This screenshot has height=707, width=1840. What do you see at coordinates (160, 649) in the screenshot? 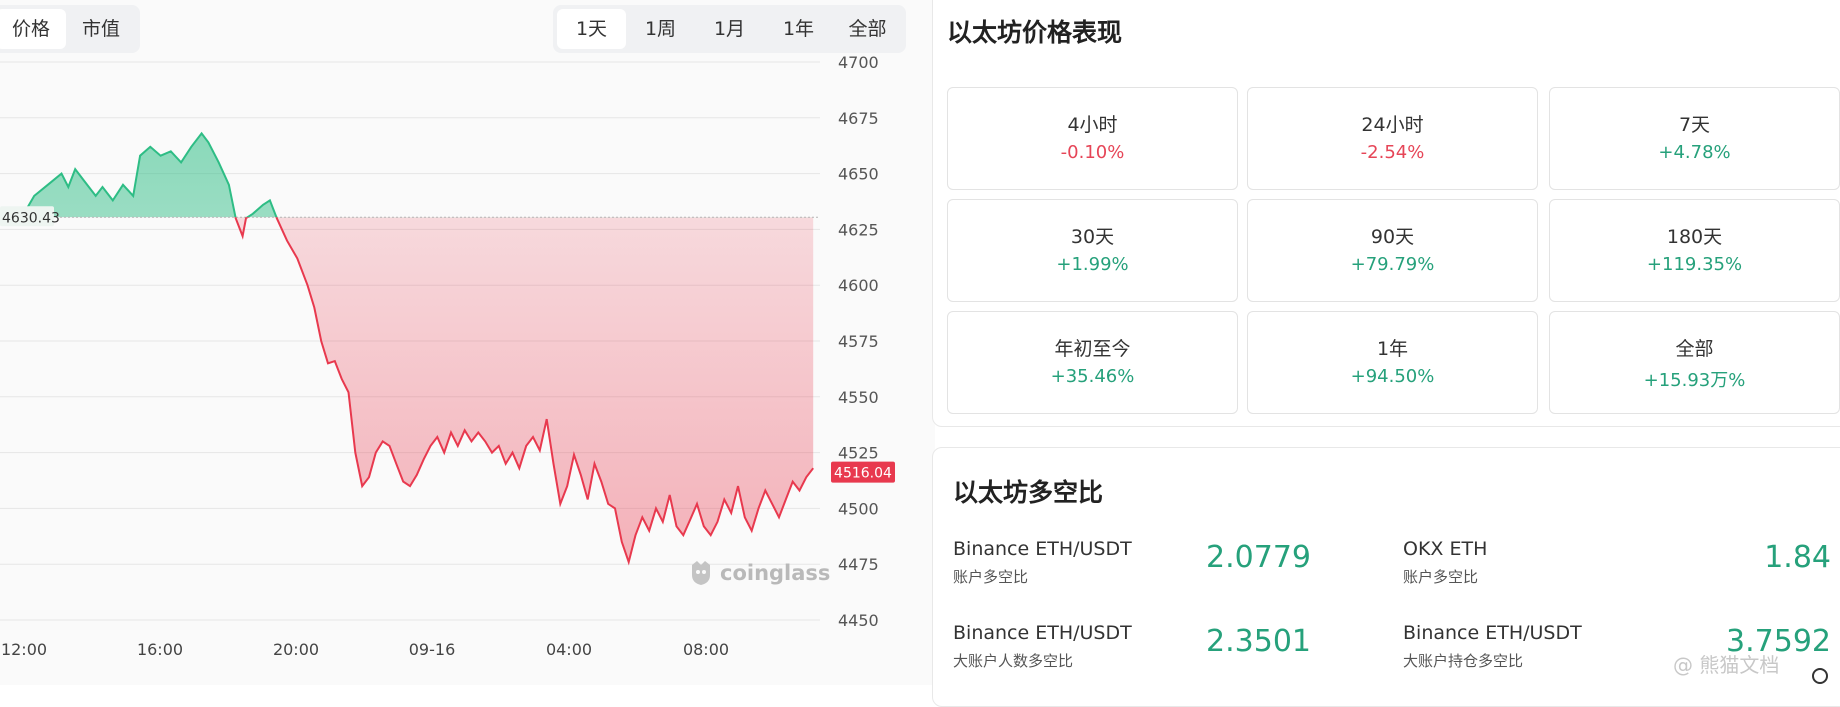
I see `x-tick-label: 16:00` at bounding box center [160, 649].